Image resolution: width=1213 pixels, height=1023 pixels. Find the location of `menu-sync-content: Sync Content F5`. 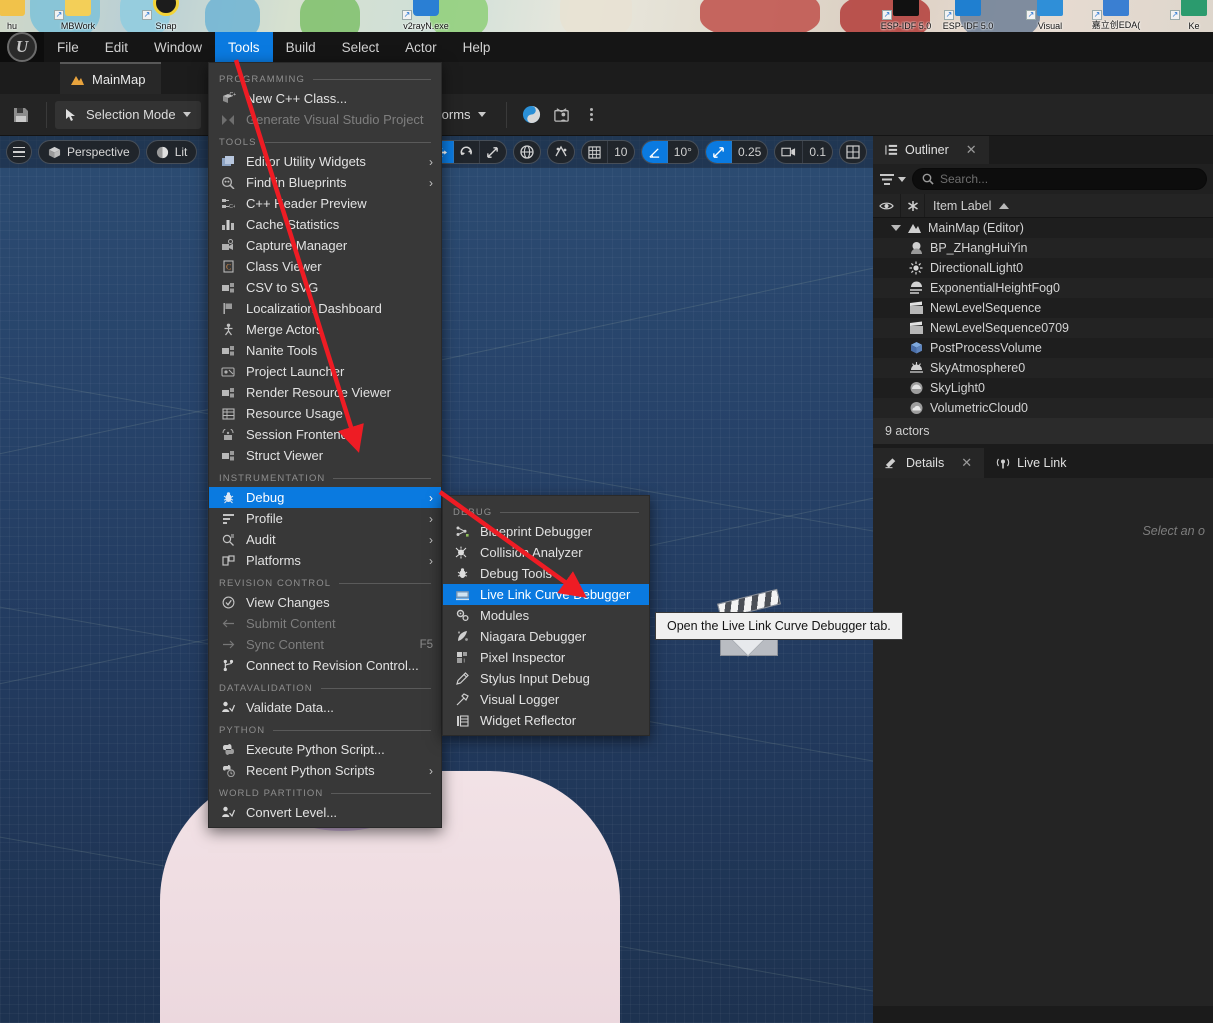

menu-sync-content: Sync Content F5 is located at coordinates (325, 644).